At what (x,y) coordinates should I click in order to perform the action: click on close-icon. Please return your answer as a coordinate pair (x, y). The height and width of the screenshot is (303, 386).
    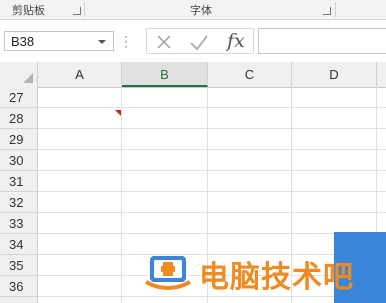
    Looking at the image, I should click on (164, 42).